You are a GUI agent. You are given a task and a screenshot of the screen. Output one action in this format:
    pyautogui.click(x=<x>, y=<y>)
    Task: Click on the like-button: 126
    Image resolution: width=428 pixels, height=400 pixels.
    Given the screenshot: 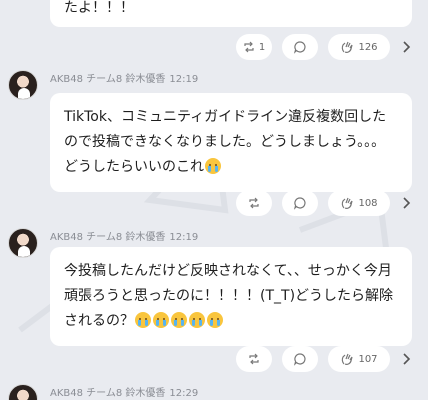 What is the action you would take?
    pyautogui.click(x=359, y=47)
    